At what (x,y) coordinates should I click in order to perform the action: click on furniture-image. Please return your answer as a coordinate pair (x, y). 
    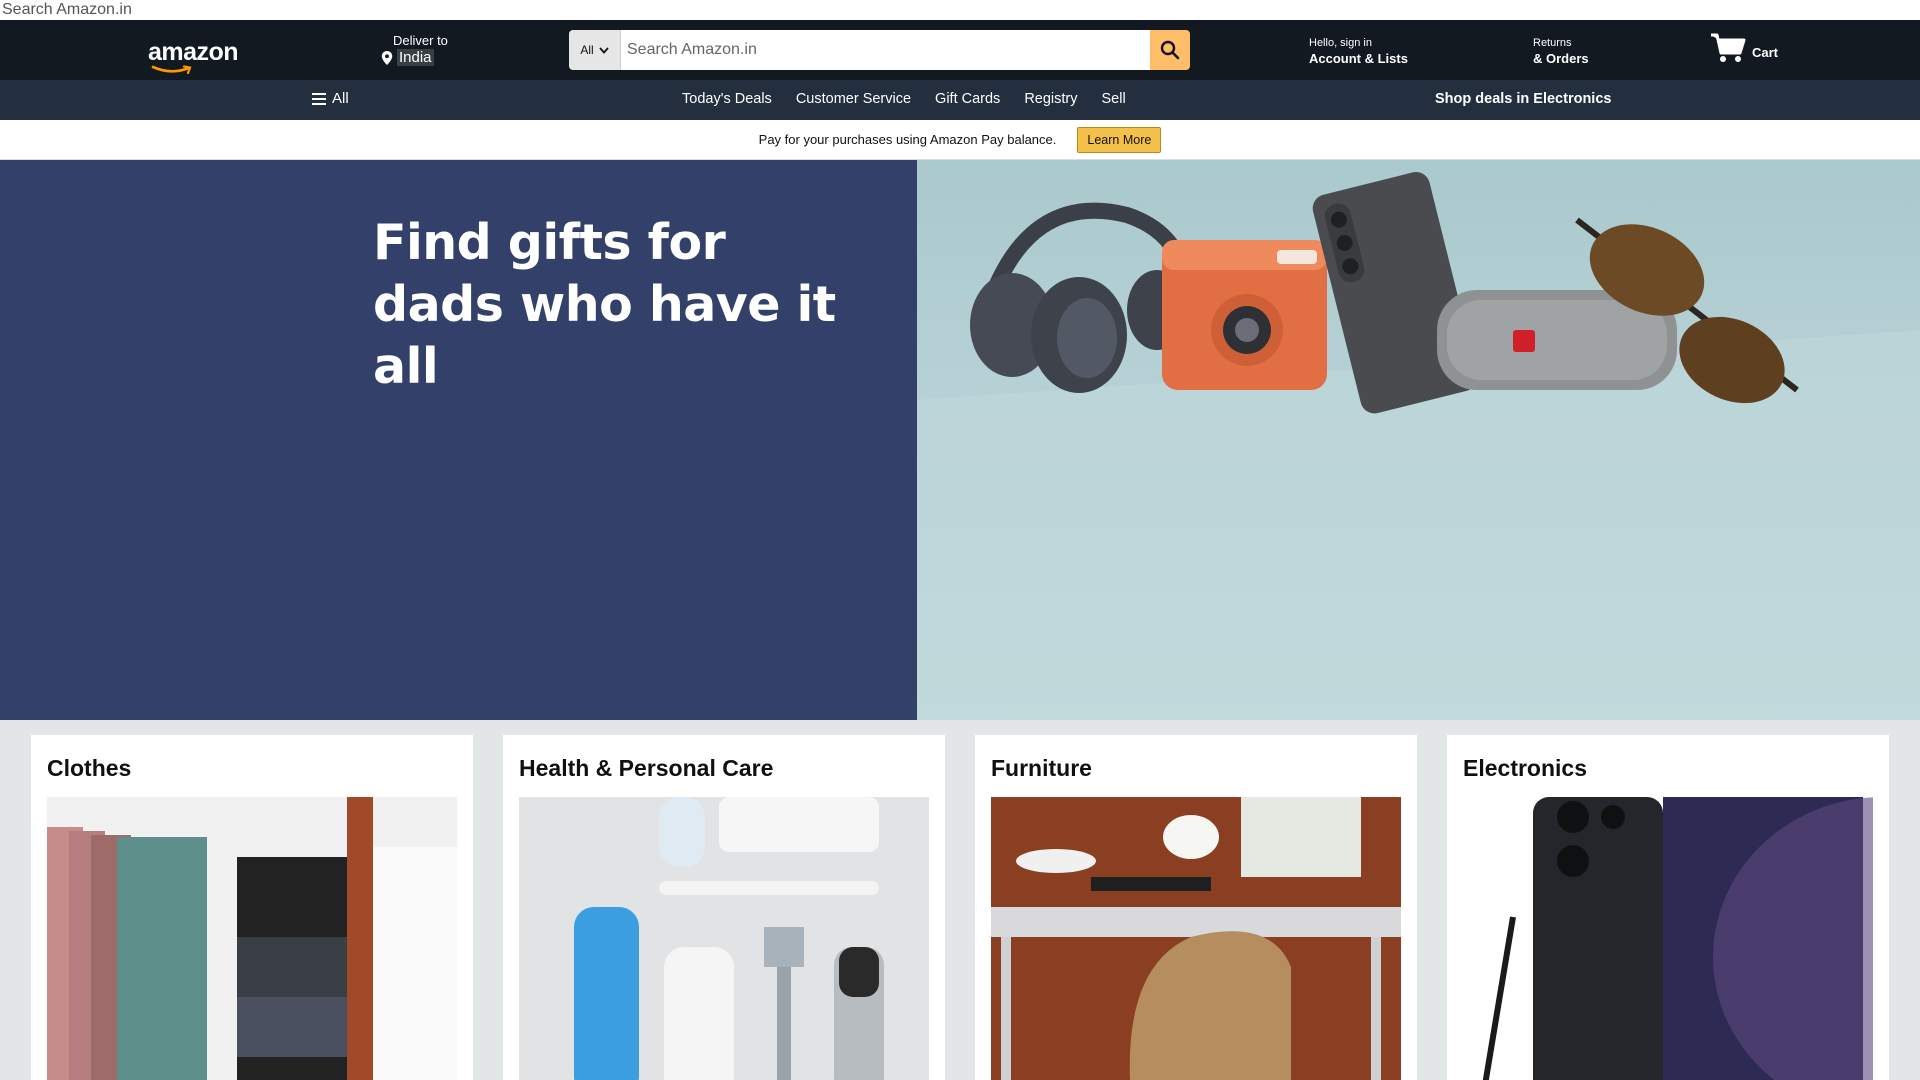
    Looking at the image, I should click on (1196, 938).